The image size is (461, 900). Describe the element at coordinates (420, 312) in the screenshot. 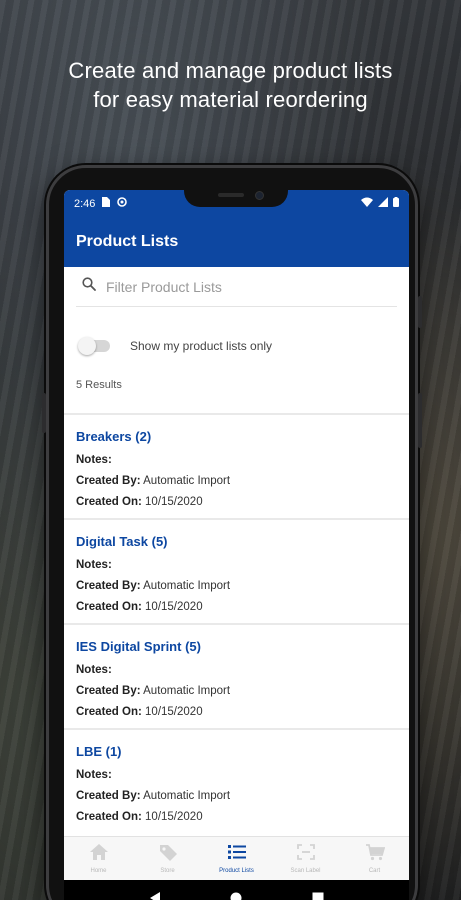

I see `volume-button` at that location.